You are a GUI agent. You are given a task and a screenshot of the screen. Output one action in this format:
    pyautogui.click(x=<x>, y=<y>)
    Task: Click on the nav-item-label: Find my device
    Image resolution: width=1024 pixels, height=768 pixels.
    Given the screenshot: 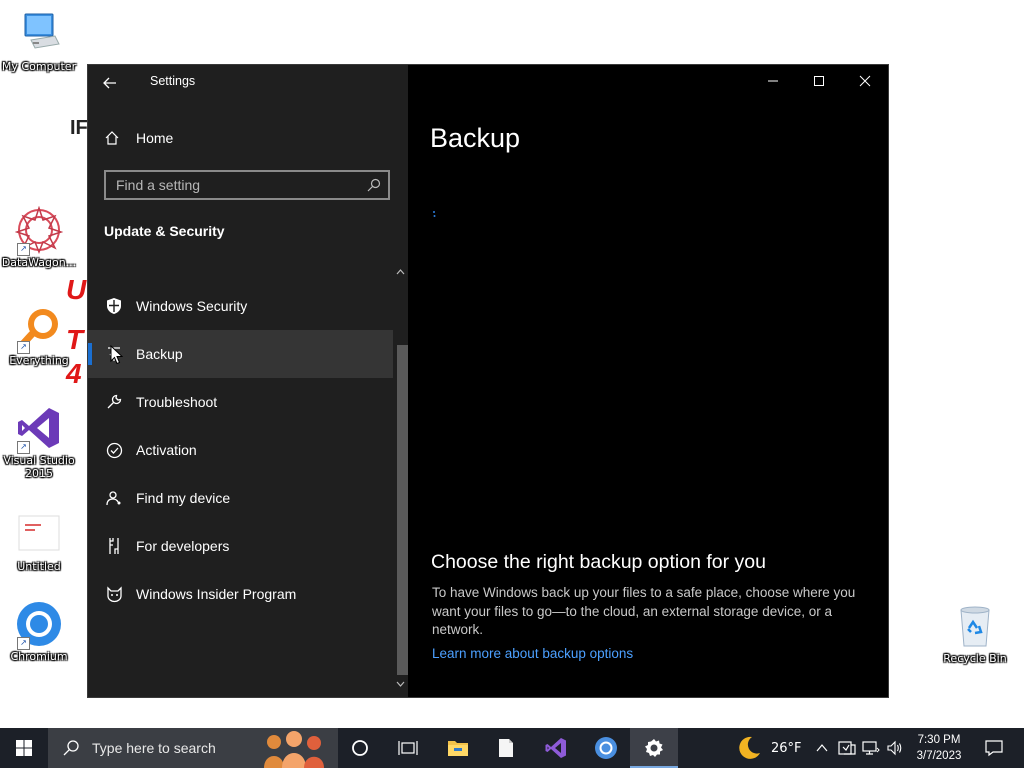 What is the action you would take?
    pyautogui.click(x=183, y=498)
    